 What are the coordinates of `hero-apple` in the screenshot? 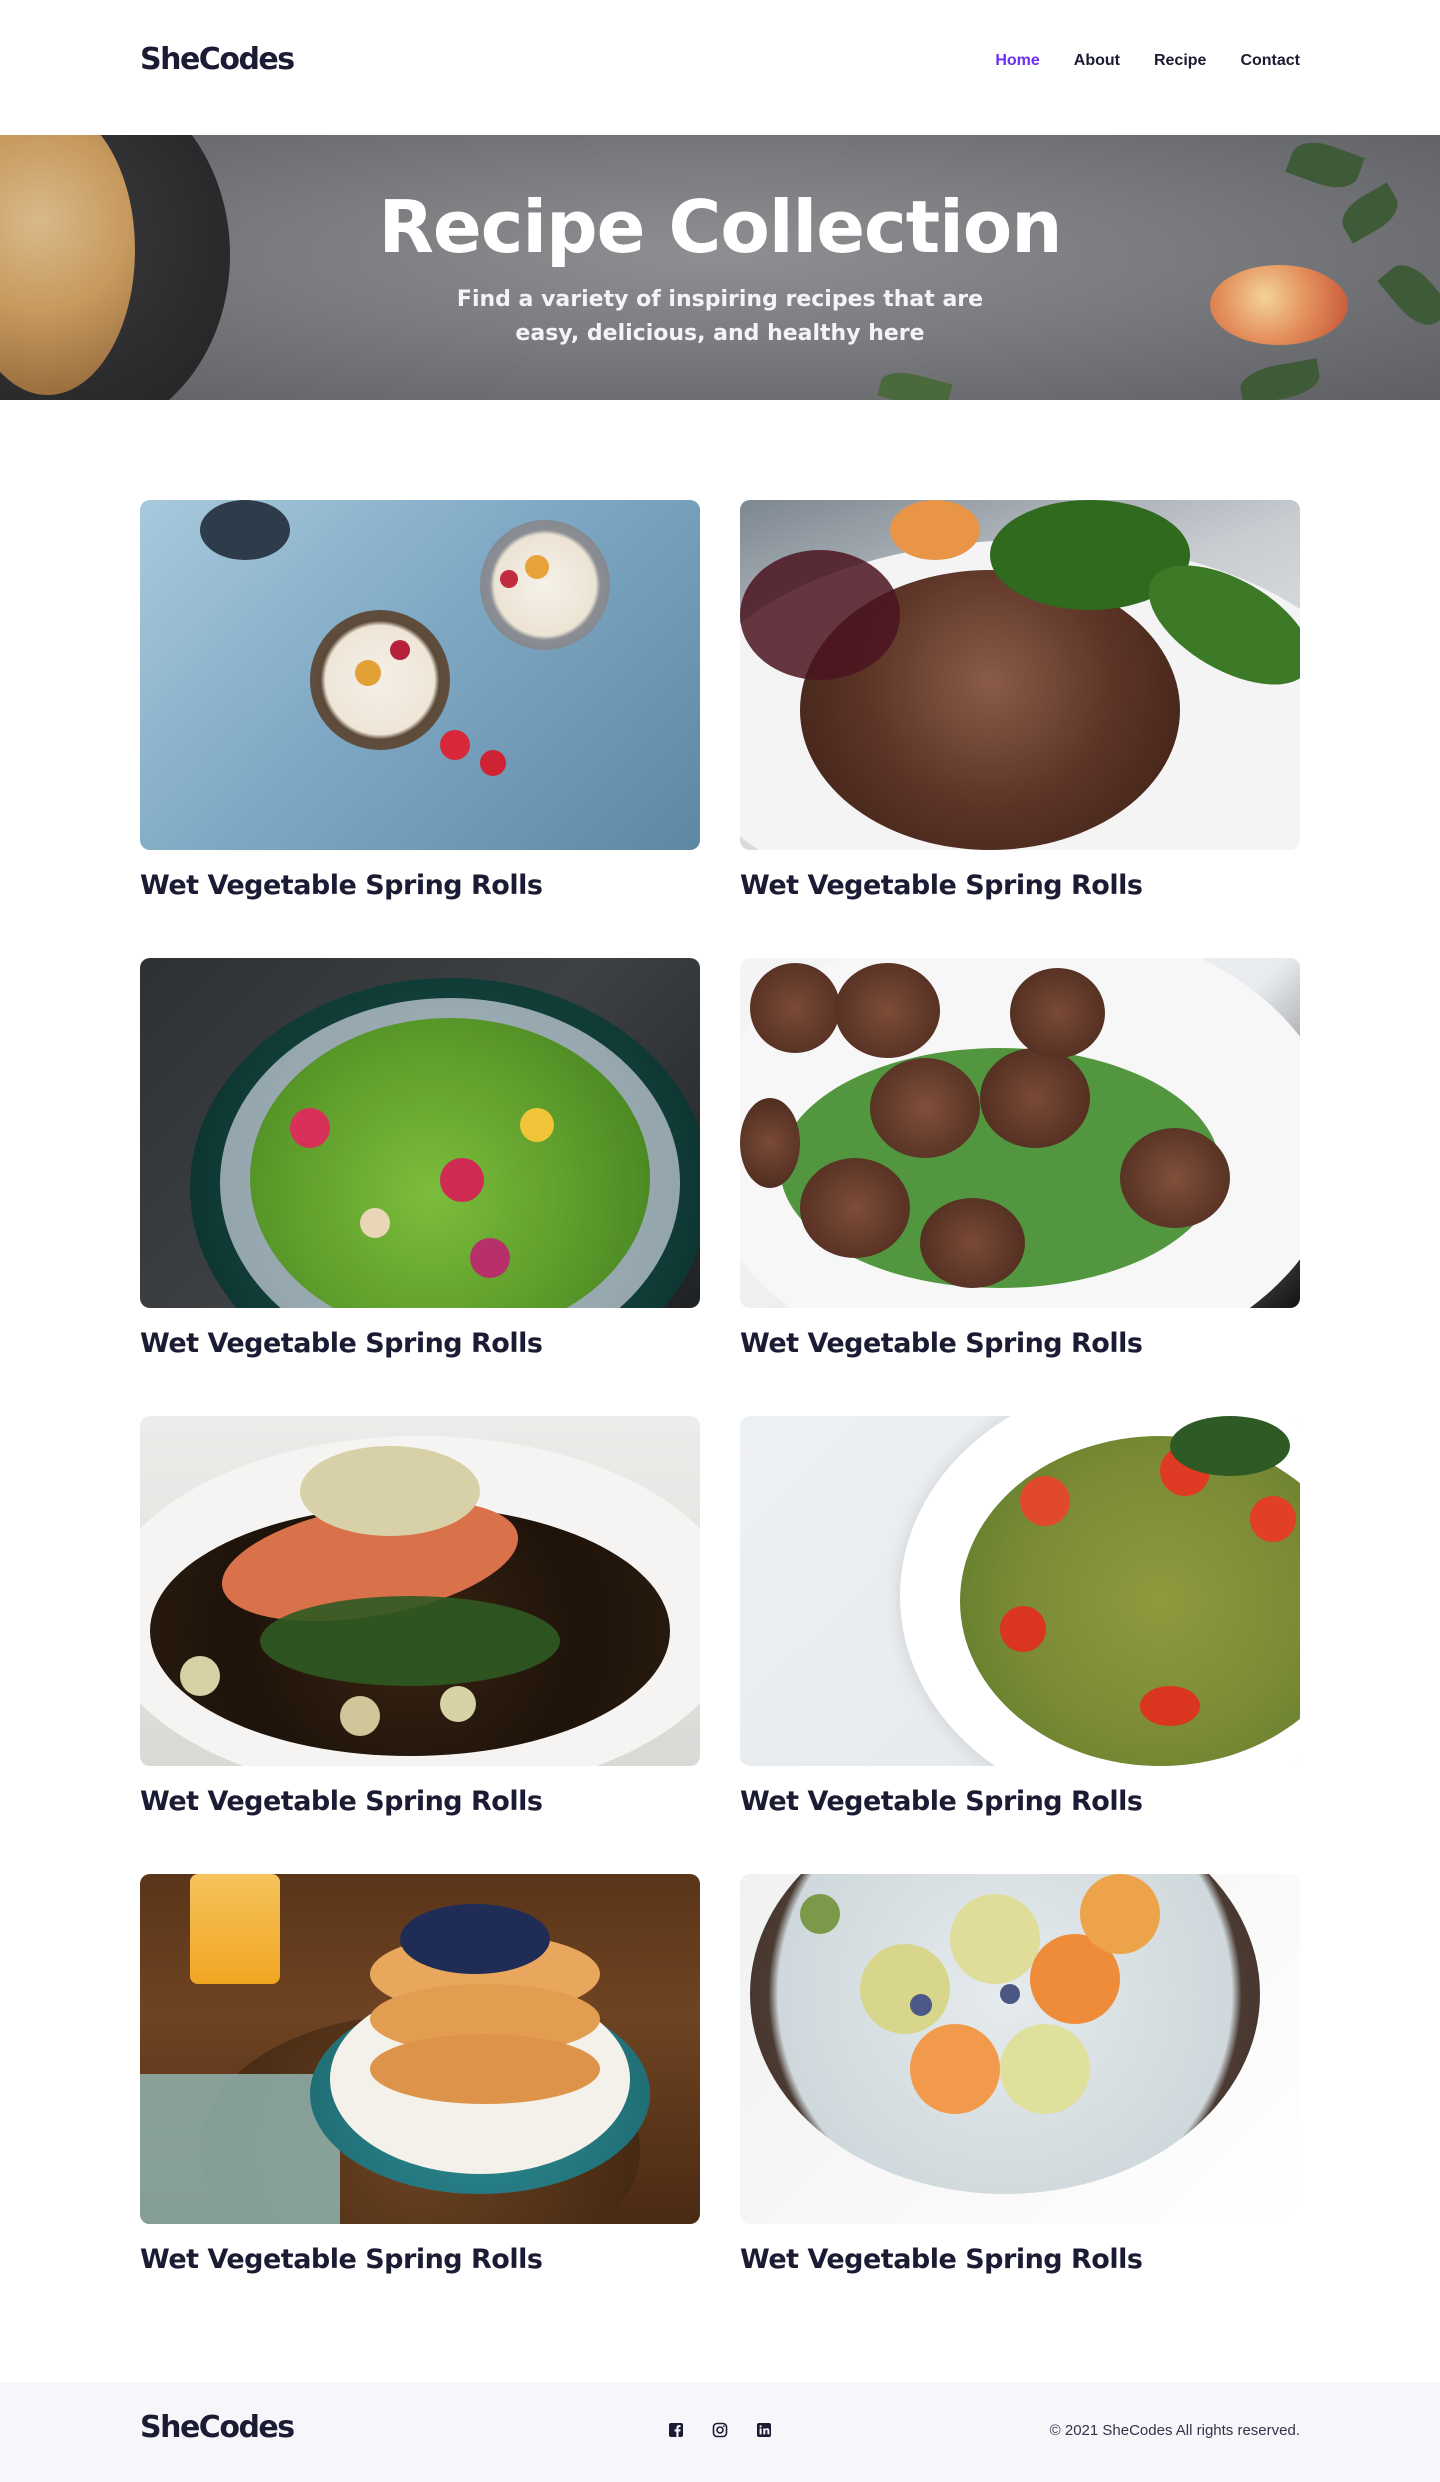 It's located at (1279, 305).